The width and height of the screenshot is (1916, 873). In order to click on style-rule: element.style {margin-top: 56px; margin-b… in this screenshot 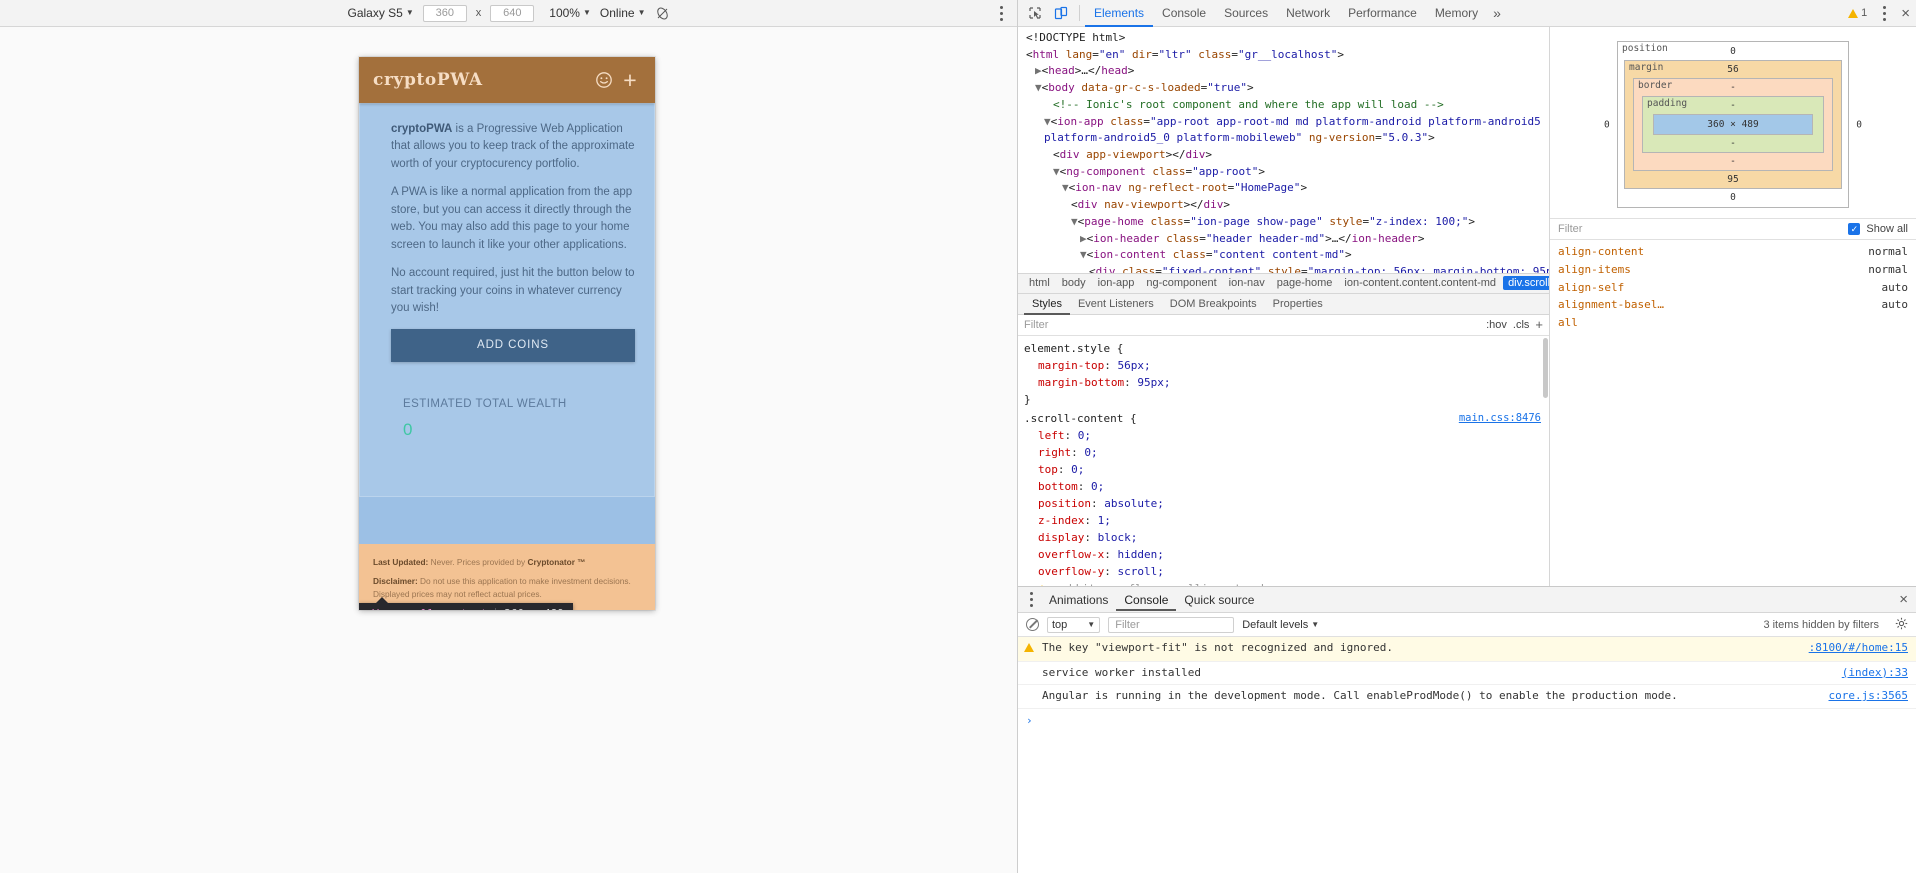, I will do `click(1283, 374)`.